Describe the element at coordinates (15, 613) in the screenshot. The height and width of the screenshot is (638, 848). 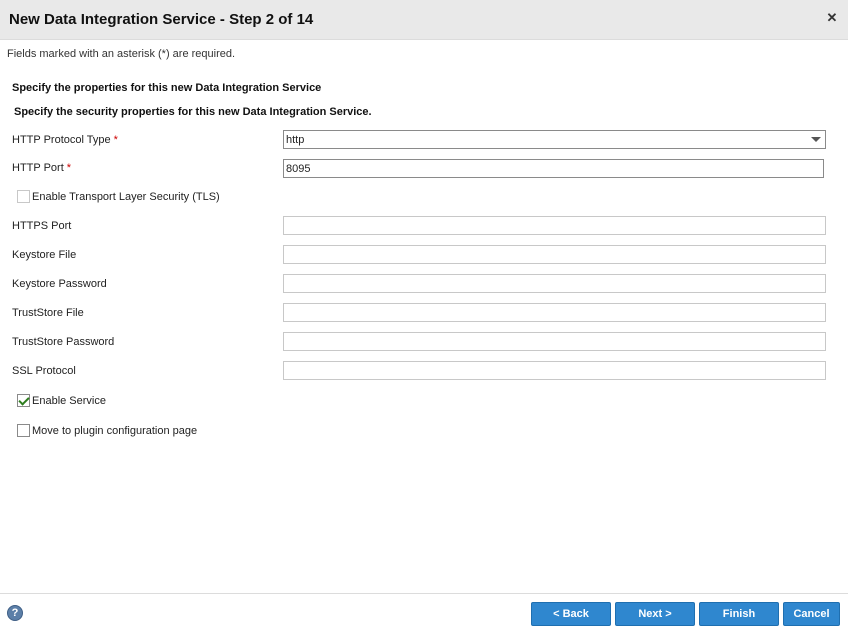
I see `help-icon: ?` at that location.